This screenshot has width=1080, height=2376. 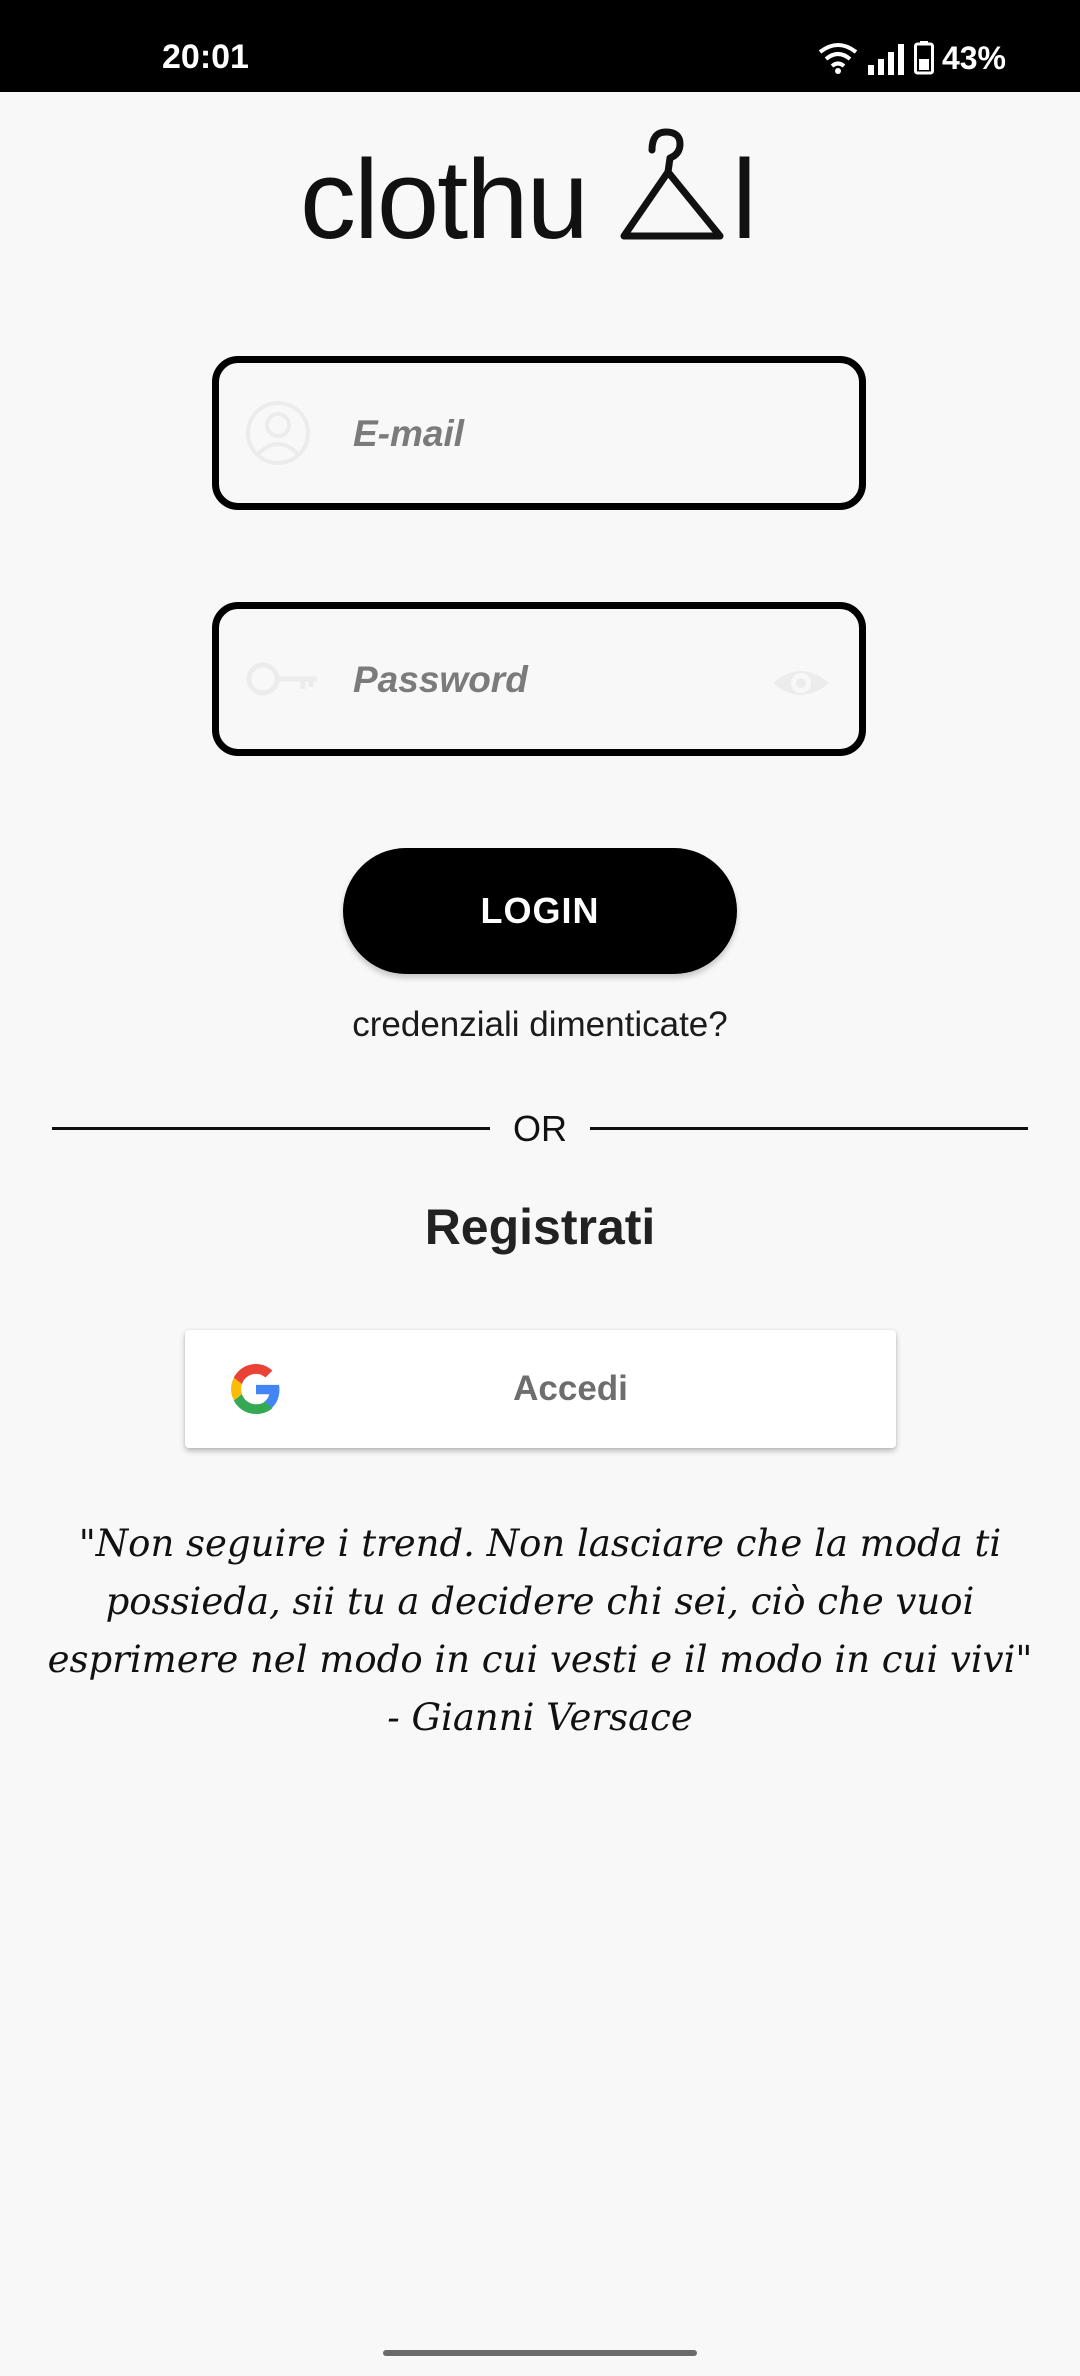 I want to click on logo-text: clothu, so click(x=443, y=192).